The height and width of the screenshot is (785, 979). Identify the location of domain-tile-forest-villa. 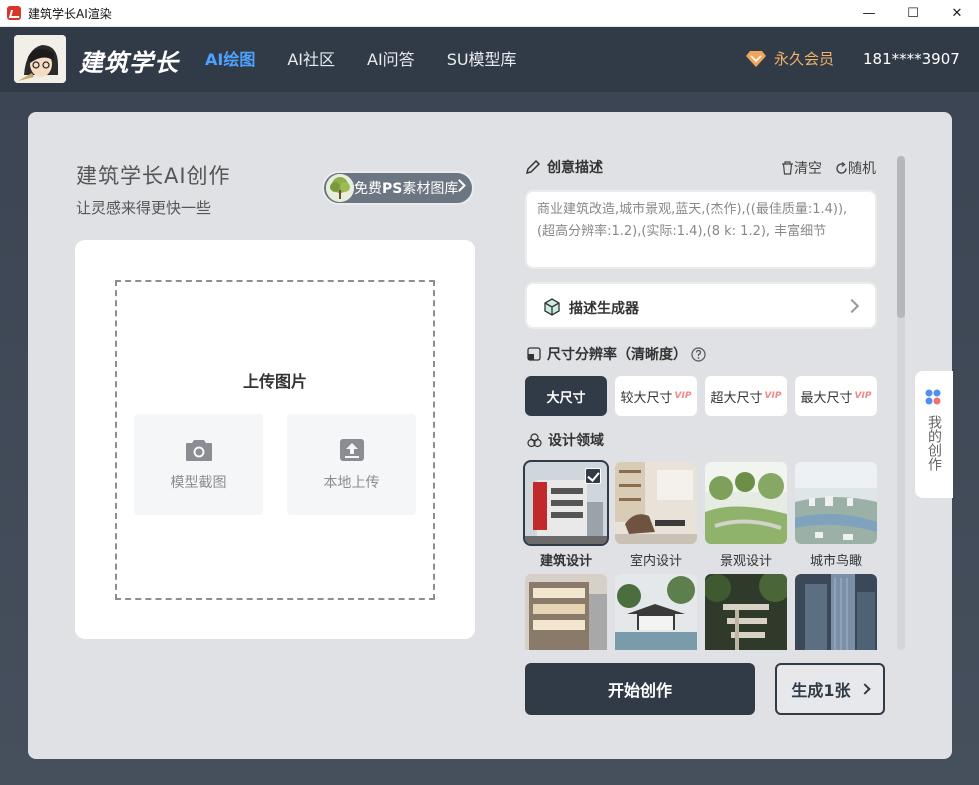
(746, 612).